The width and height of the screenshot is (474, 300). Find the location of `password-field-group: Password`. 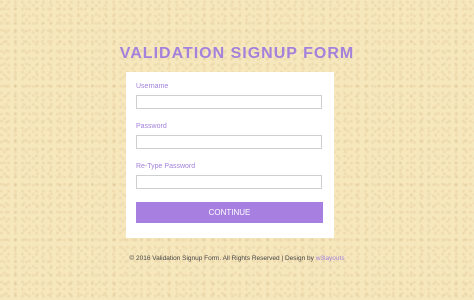

password-field-group: Password is located at coordinates (230, 135).